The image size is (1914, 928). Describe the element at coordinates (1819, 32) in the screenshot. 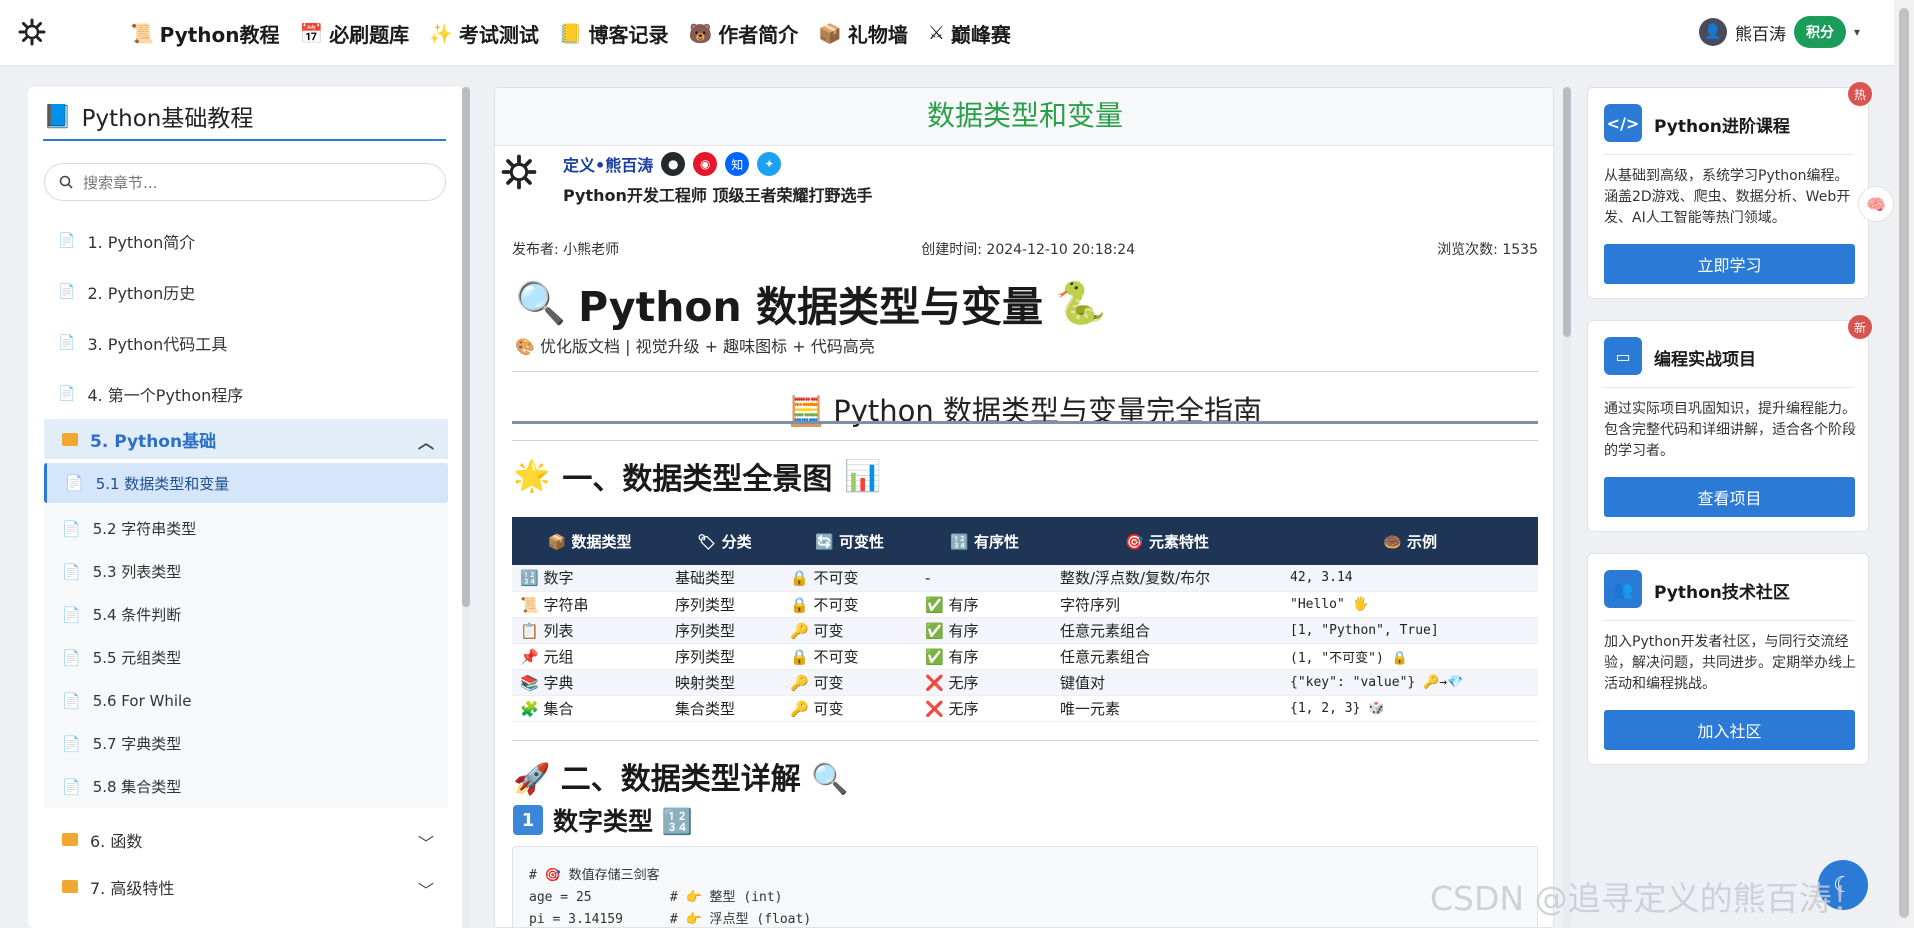

I see `points-badge: 积分` at that location.